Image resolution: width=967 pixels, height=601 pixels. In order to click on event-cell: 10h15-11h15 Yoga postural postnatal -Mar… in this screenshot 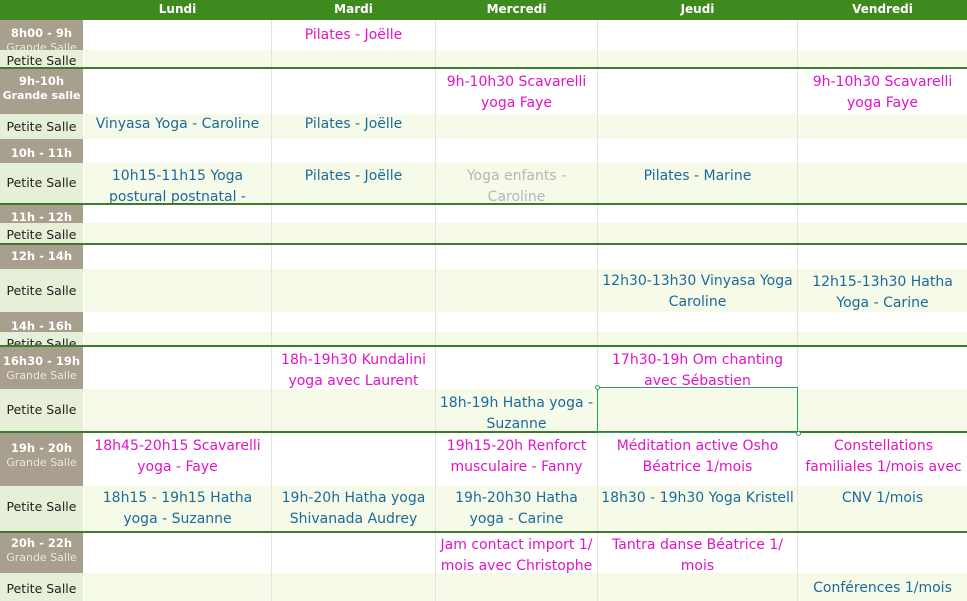, I will do `click(177, 184)`.